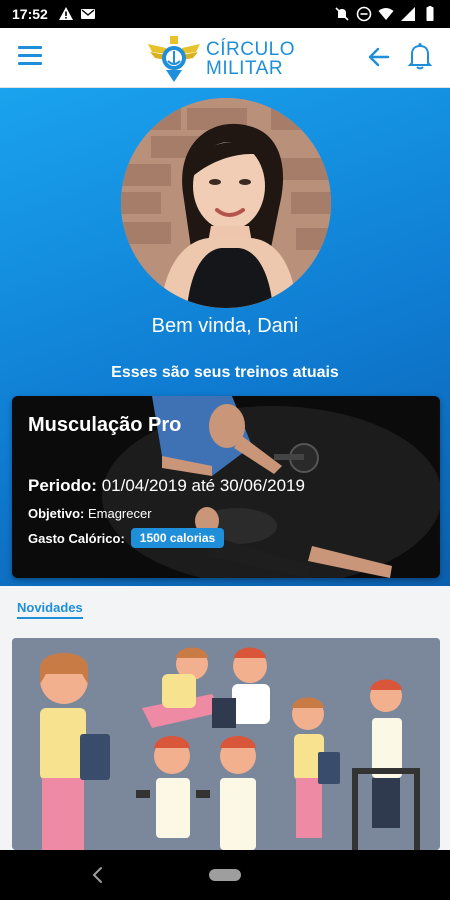 Image resolution: width=450 pixels, height=900 pixels. Describe the element at coordinates (245, 68) in the screenshot. I see `logo-line2: MILITAR` at that location.